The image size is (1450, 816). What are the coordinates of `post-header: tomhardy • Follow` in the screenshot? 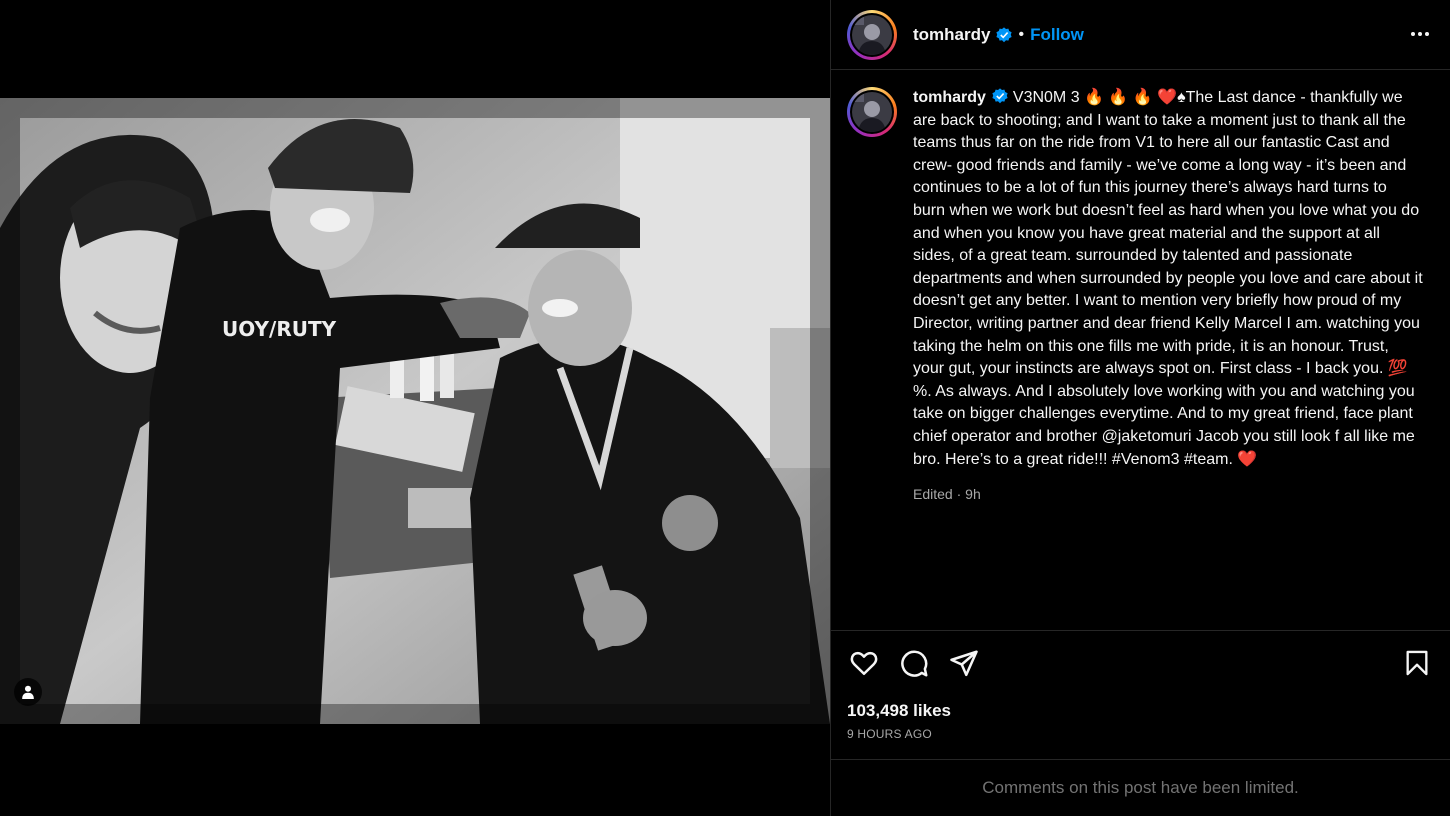 It's located at (1140, 35).